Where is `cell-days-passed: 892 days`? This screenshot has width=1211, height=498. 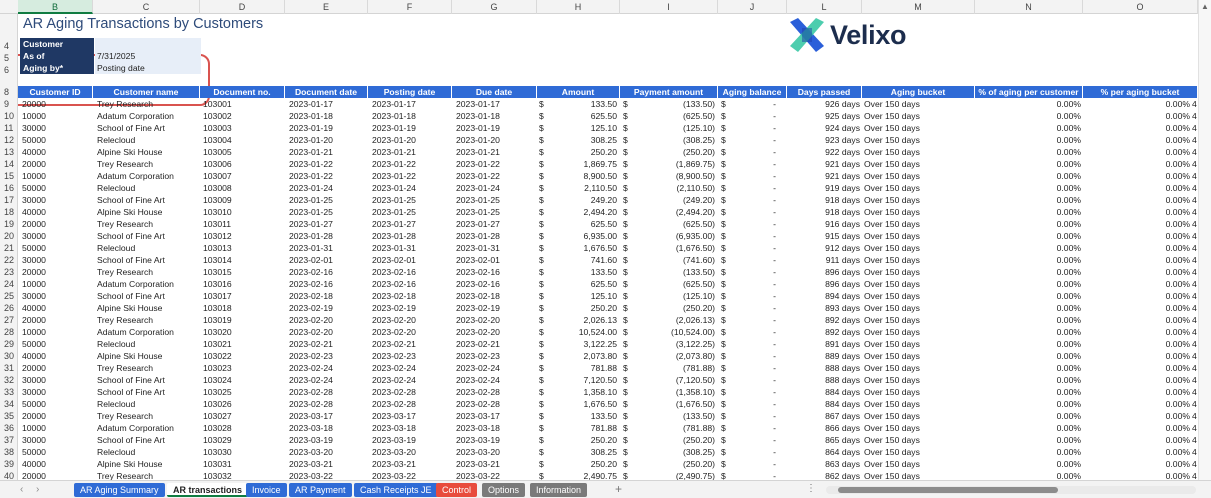 cell-days-passed: 892 days is located at coordinates (824, 320).